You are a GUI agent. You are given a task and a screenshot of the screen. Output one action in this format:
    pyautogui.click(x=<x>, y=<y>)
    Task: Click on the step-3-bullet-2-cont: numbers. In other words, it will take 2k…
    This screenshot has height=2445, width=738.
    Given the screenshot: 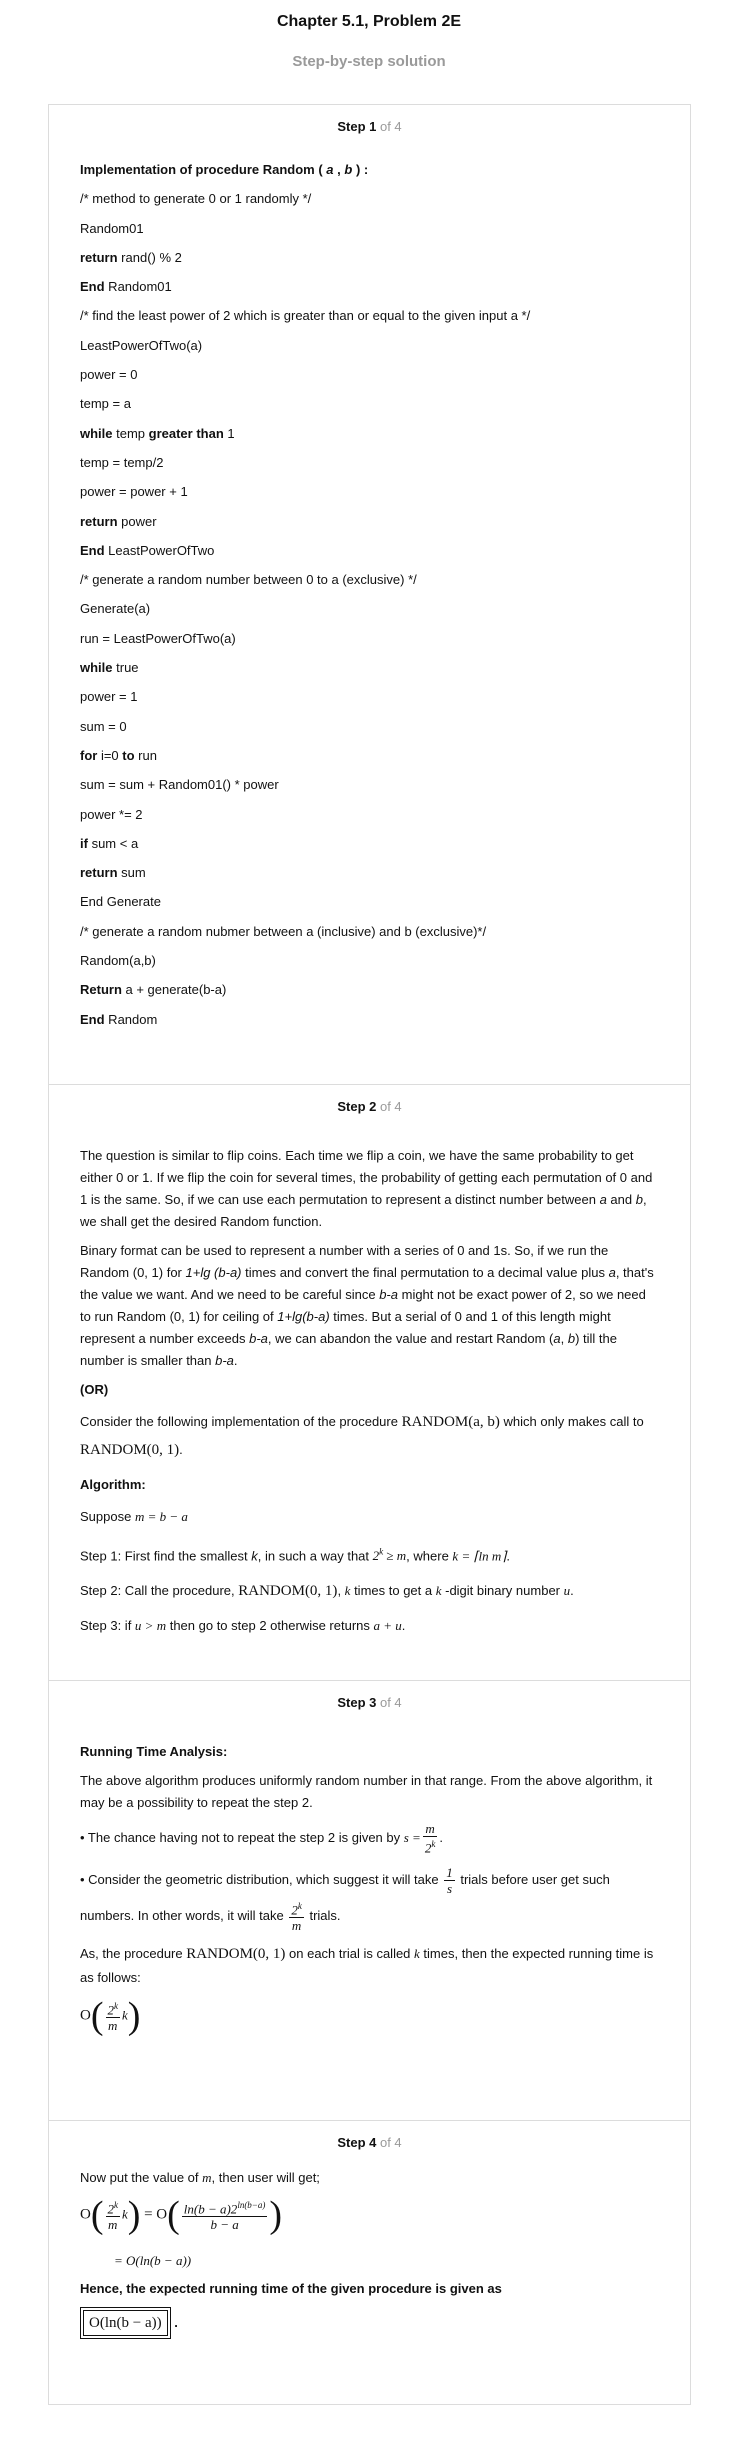 What is the action you would take?
    pyautogui.click(x=210, y=1917)
    